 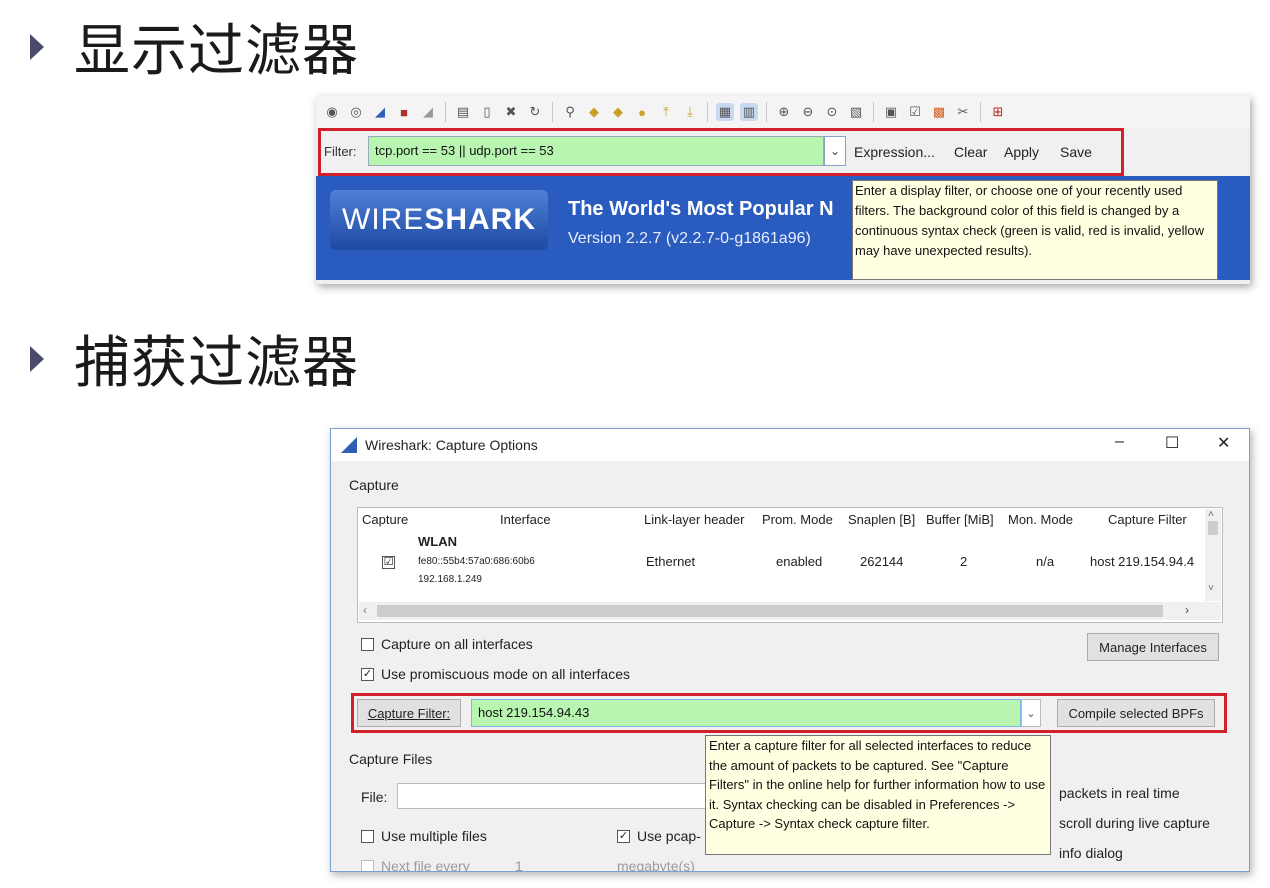 What do you see at coordinates (216, 363) in the screenshot?
I see `heading-text: 捕获过滤器` at bounding box center [216, 363].